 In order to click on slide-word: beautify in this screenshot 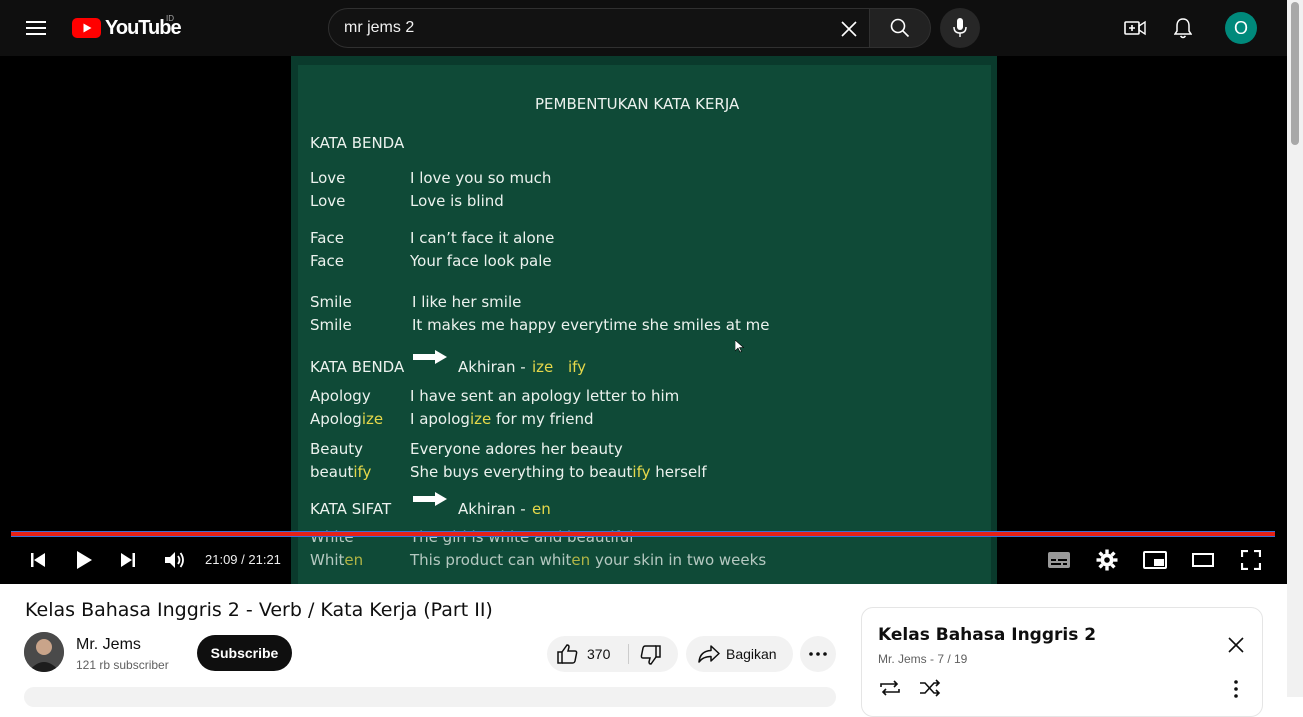, I will do `click(341, 472)`.